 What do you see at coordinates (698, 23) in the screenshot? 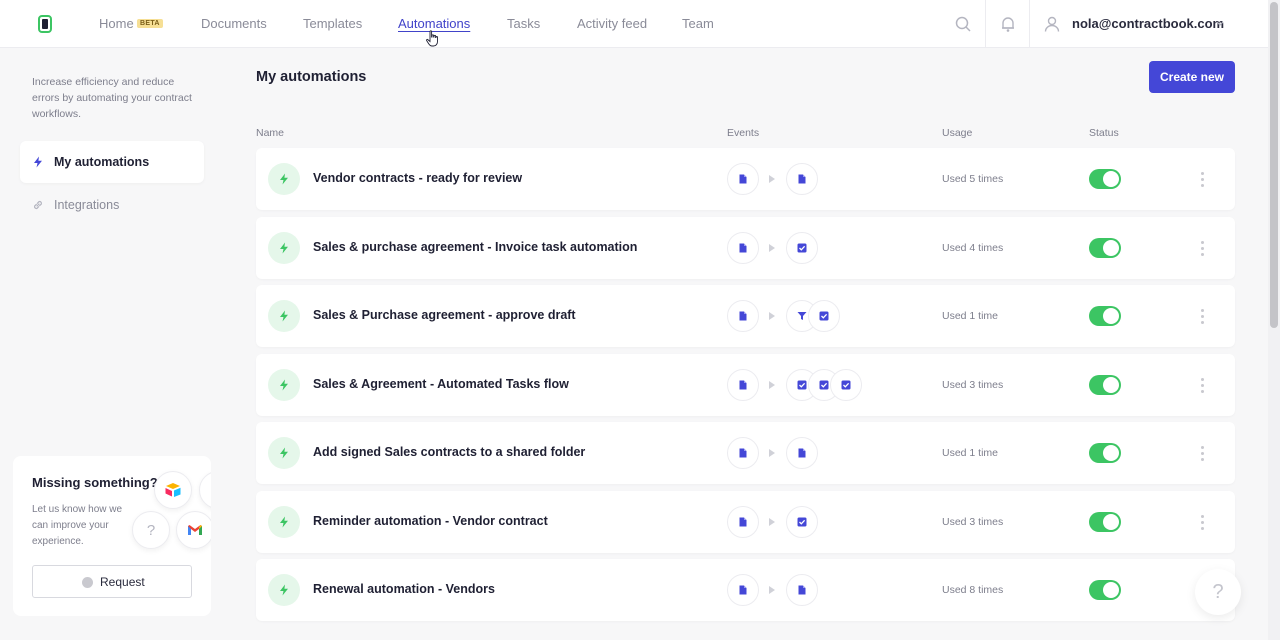
I see `nav-team: Team` at bounding box center [698, 23].